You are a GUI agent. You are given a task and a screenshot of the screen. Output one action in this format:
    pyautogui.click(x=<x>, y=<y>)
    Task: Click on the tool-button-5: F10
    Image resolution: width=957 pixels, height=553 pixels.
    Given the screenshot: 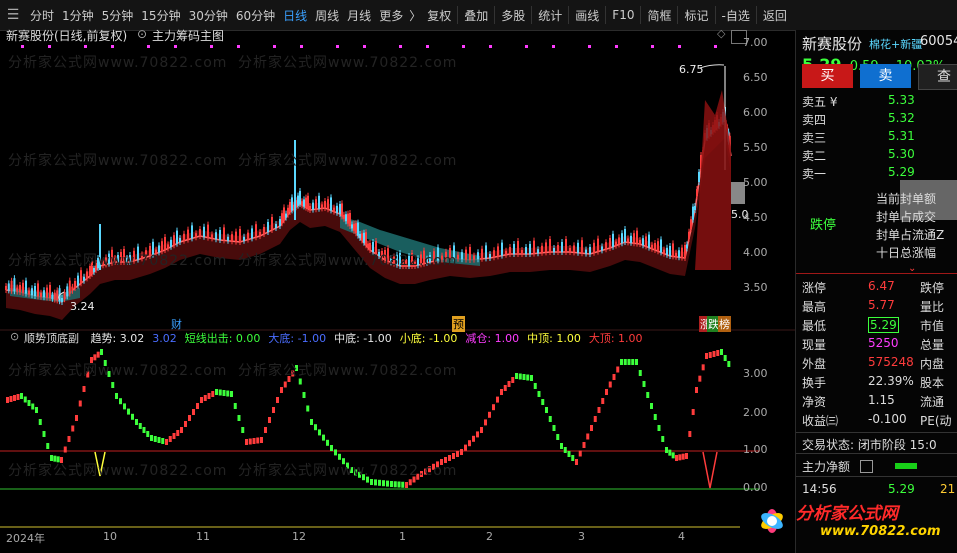 What is the action you would take?
    pyautogui.click(x=623, y=15)
    